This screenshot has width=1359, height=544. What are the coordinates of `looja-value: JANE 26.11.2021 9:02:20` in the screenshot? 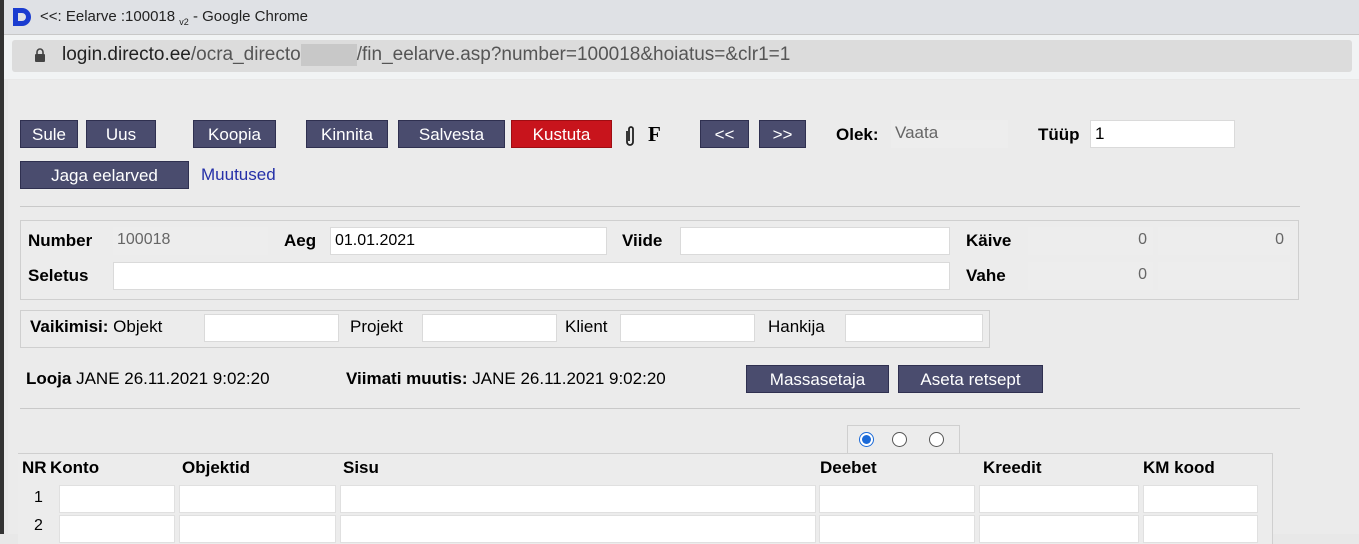 It's located at (173, 378).